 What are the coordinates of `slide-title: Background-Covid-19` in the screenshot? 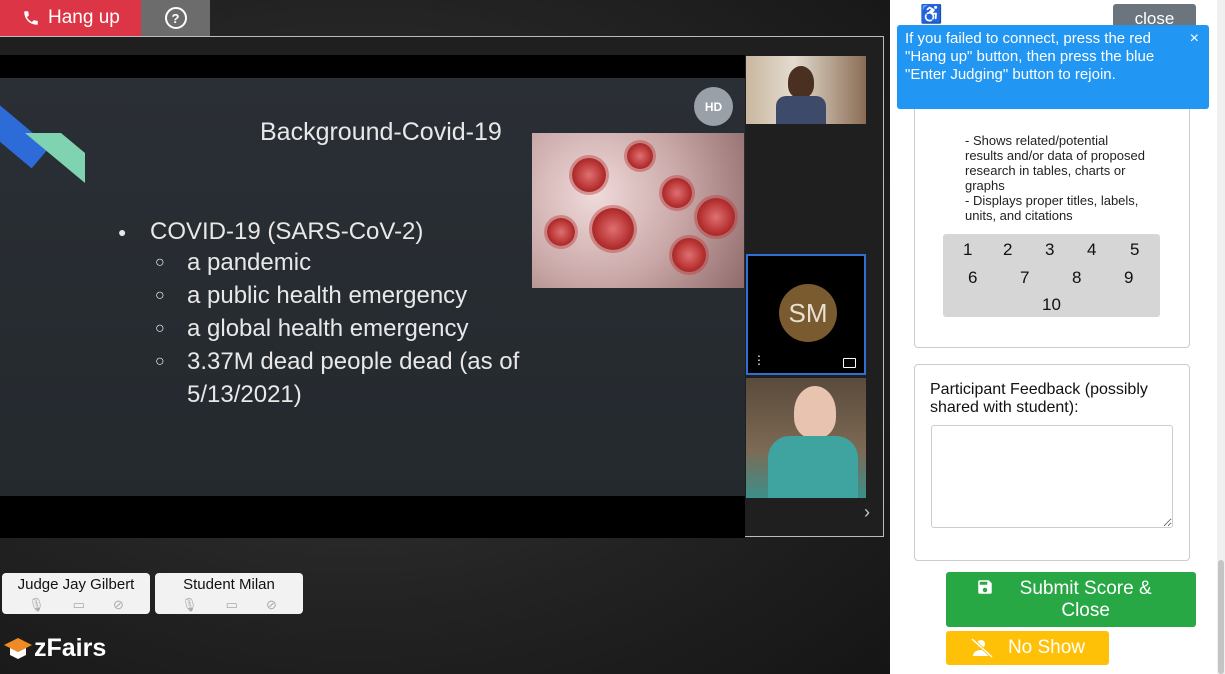 It's located at (381, 132).